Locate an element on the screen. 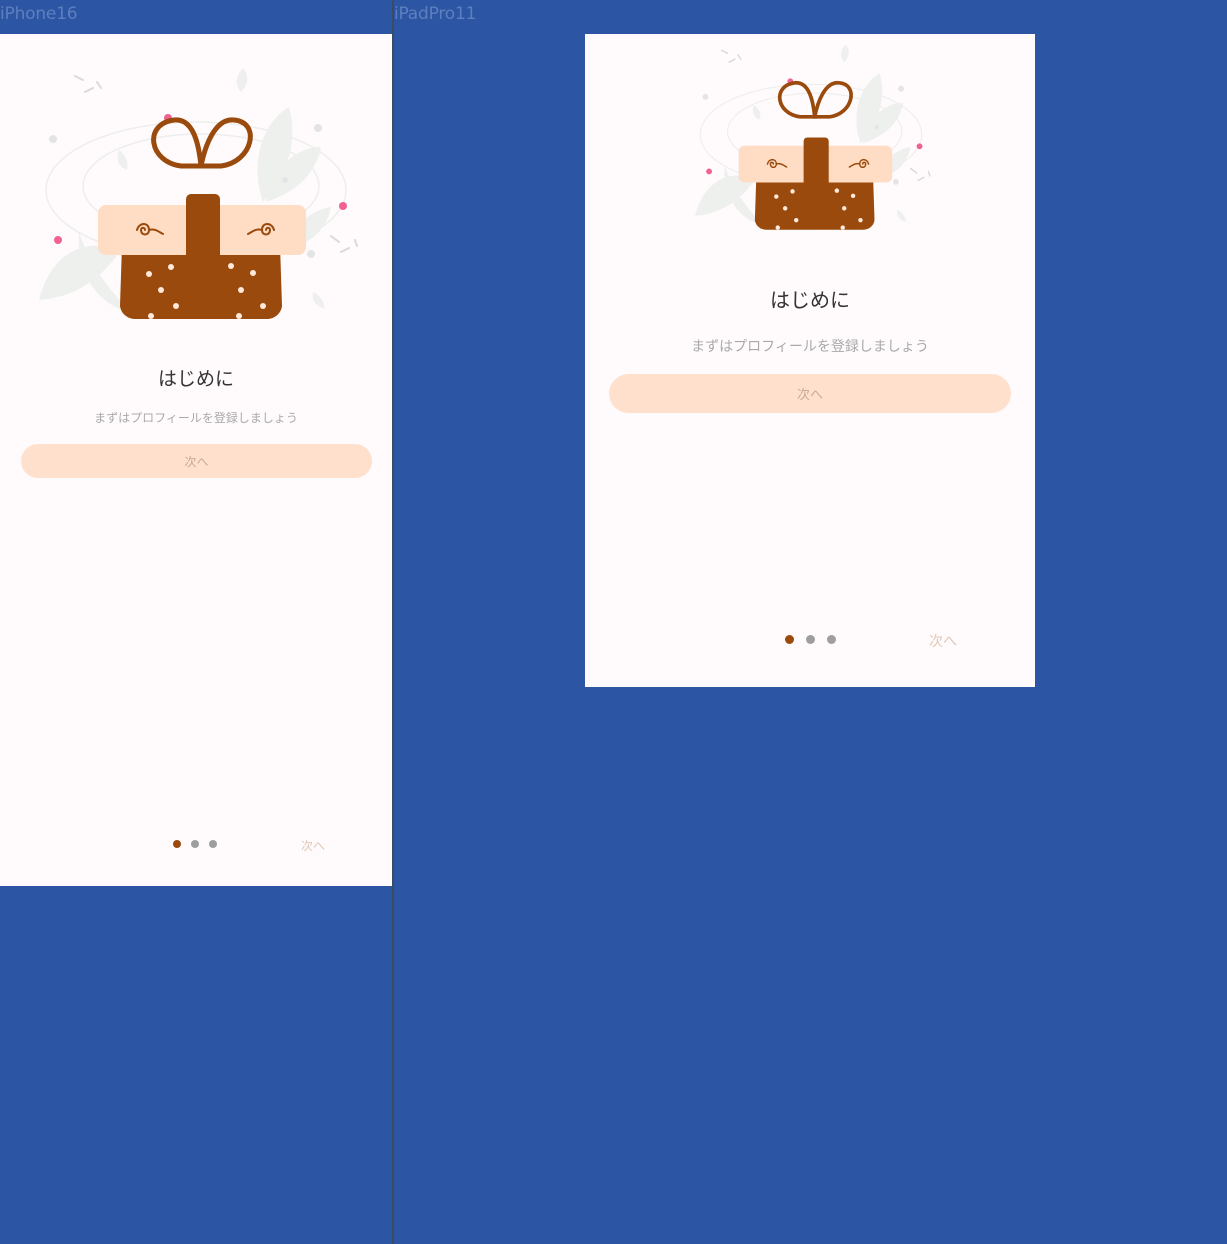 The width and height of the screenshot is (1227, 1244). frame-label: iPhone16 is located at coordinates (39, 14).